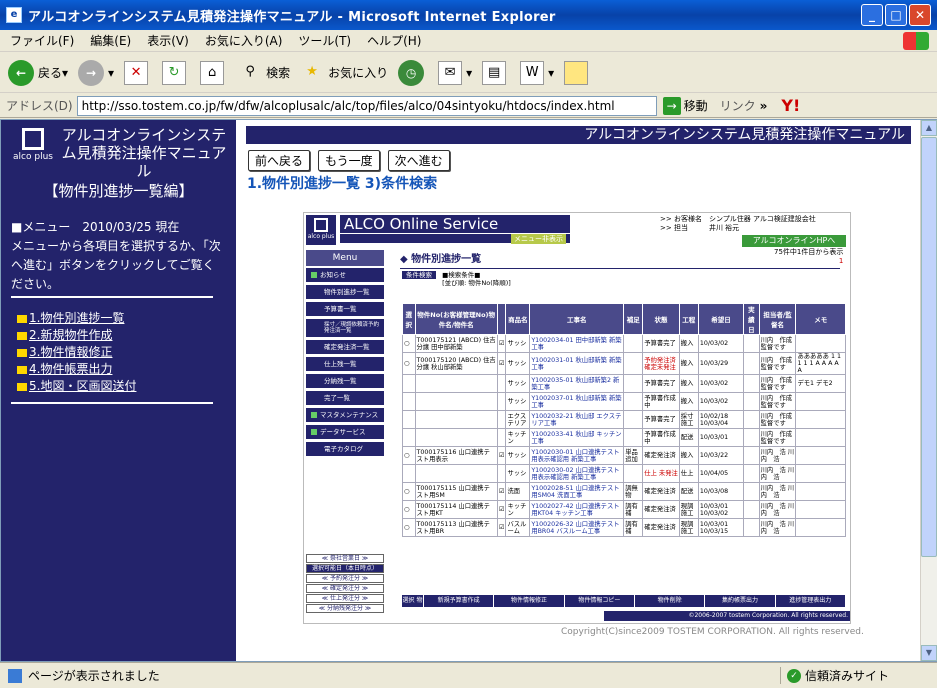 The width and height of the screenshot is (937, 688). Describe the element at coordinates (661, 419) in the screenshot. I see `shot-table-cell: 予算書完了` at that location.